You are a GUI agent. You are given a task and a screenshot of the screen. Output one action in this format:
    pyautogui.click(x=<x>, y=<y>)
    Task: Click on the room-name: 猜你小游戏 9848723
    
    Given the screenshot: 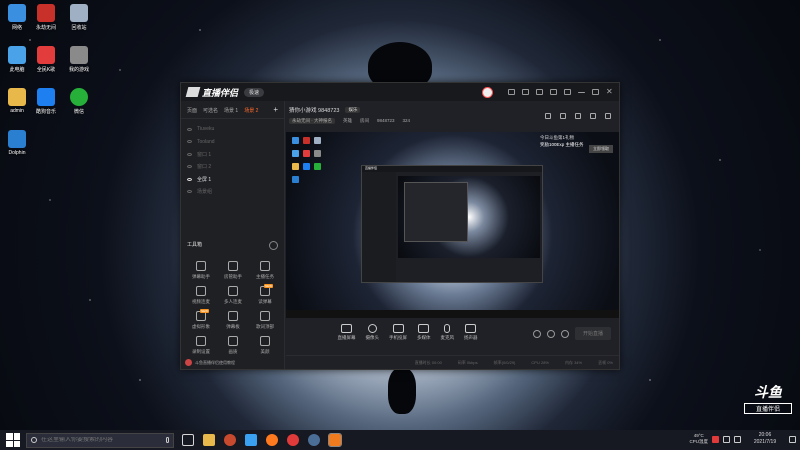 What is the action you would take?
    pyautogui.click(x=314, y=110)
    